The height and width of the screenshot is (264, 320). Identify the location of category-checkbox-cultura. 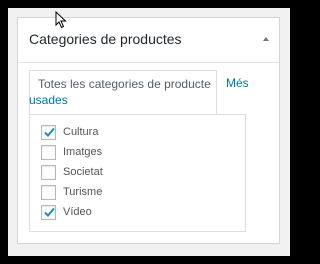
(48, 132).